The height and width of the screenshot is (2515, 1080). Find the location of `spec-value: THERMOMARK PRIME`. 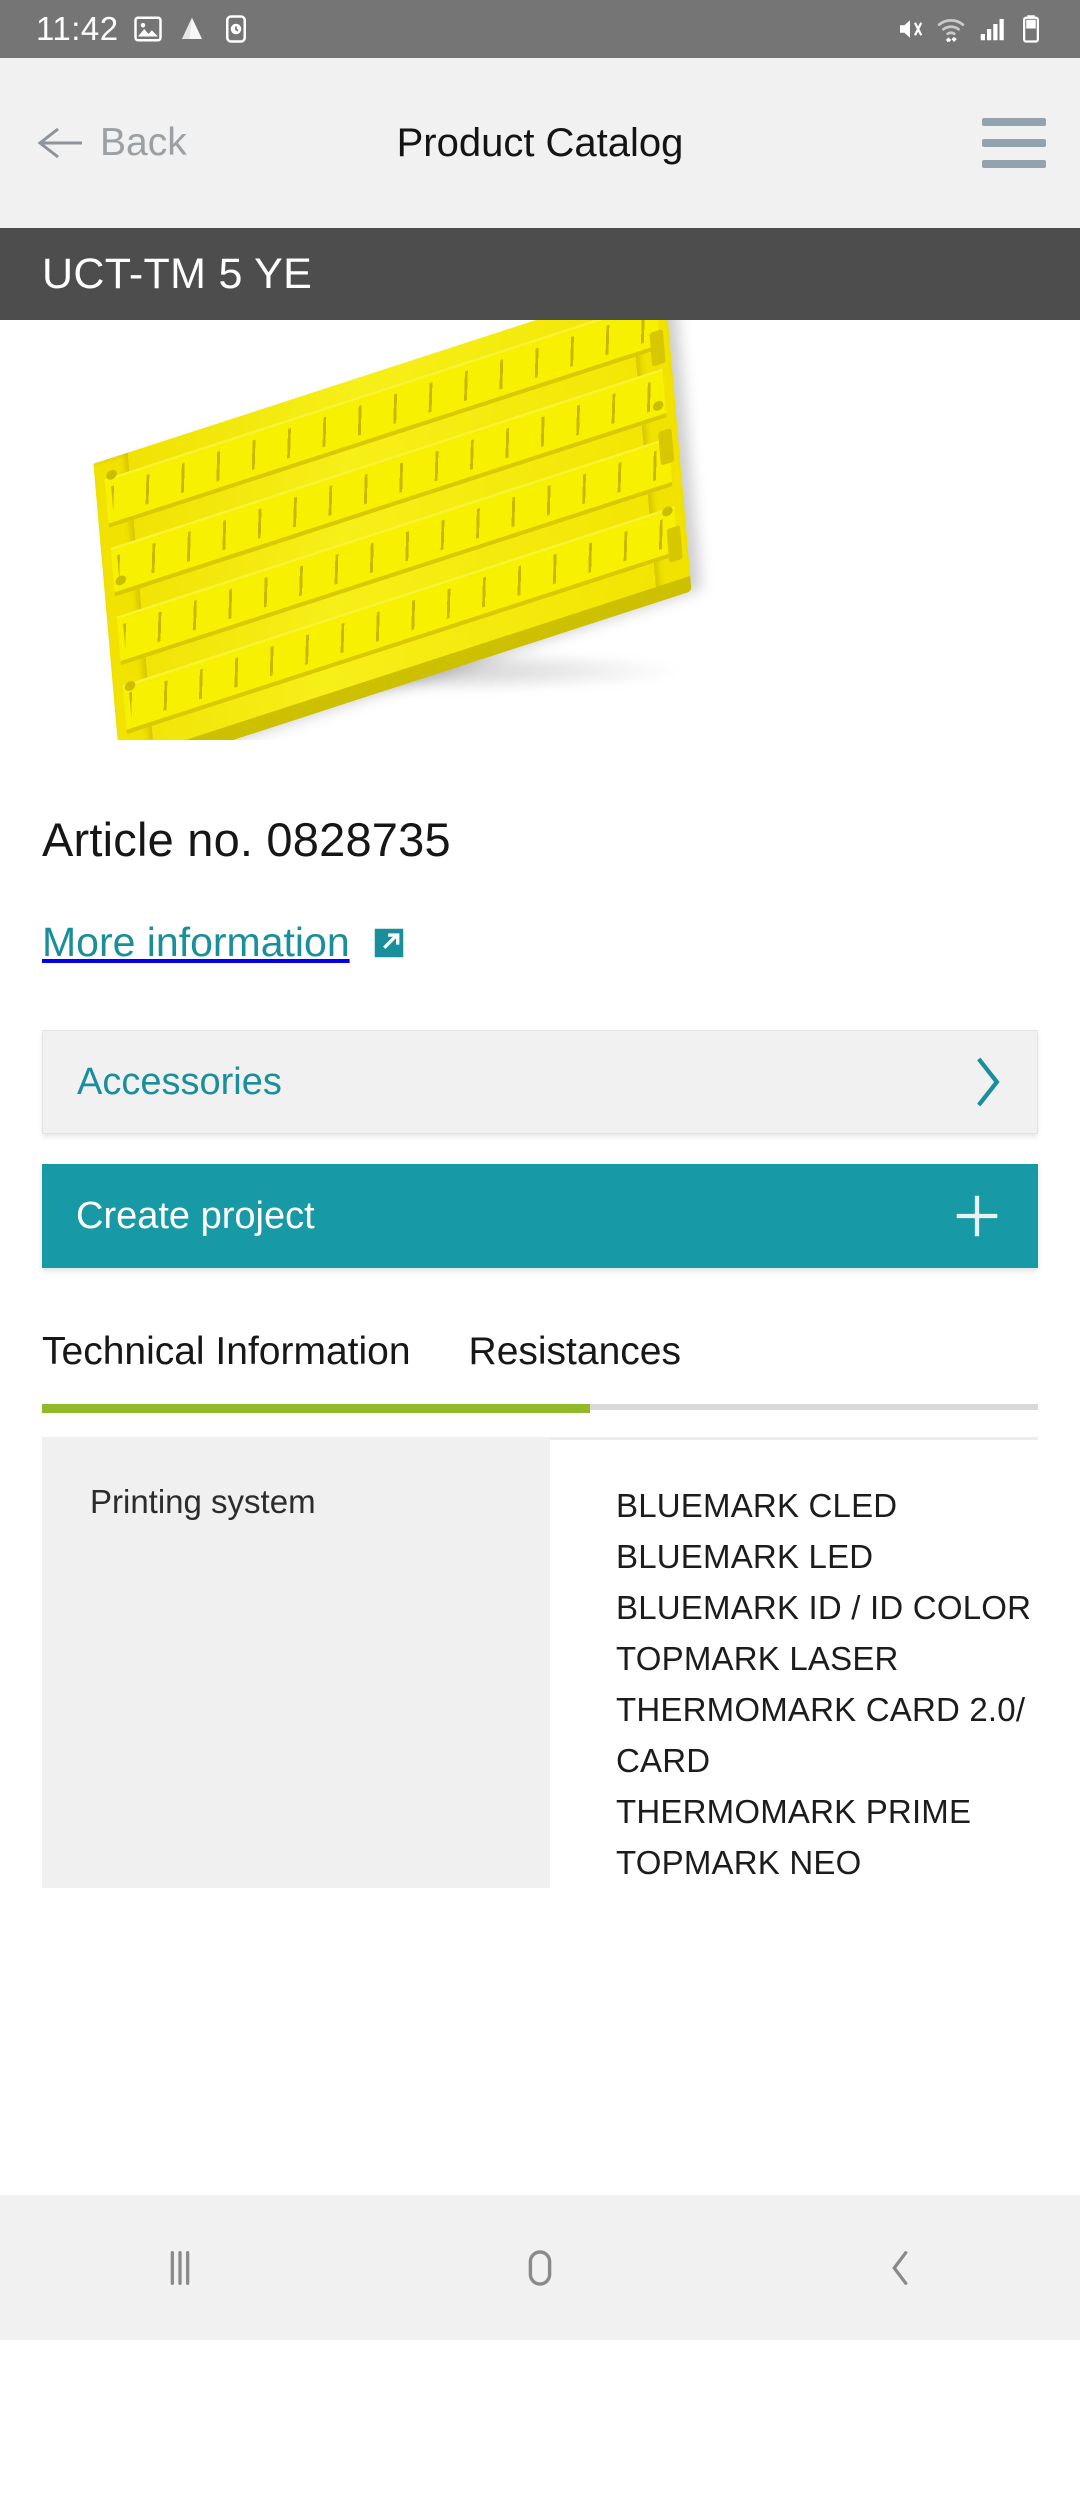

spec-value: THERMOMARK PRIME is located at coordinates (794, 1811).